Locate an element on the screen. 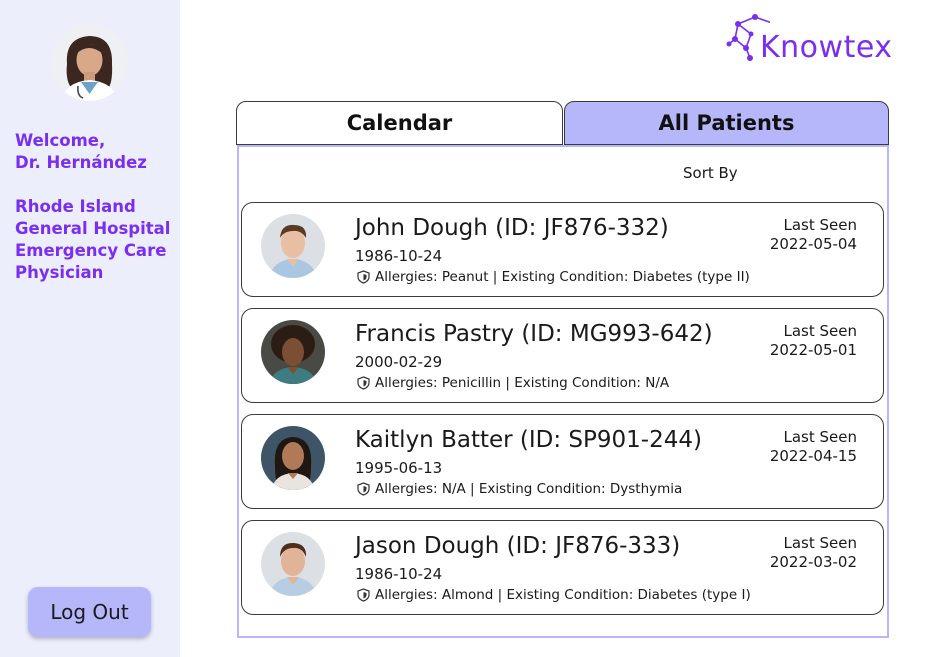 The height and width of the screenshot is (657, 931). patient-last-seen: Last Seen 2022-05-01 is located at coordinates (813, 341).